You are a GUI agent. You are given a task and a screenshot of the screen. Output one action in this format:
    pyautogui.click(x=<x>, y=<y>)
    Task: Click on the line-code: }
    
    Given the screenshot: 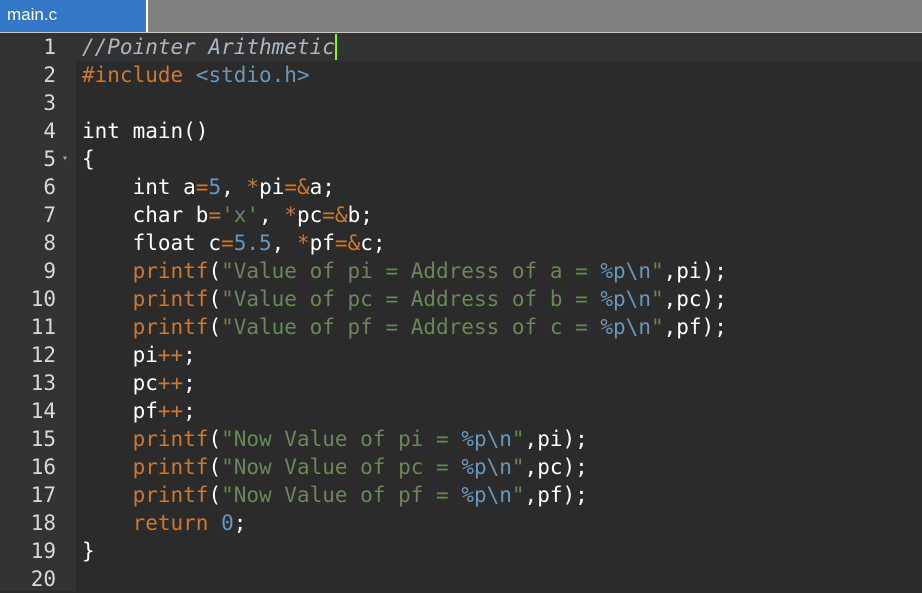 What is the action you would take?
    pyautogui.click(x=88, y=551)
    